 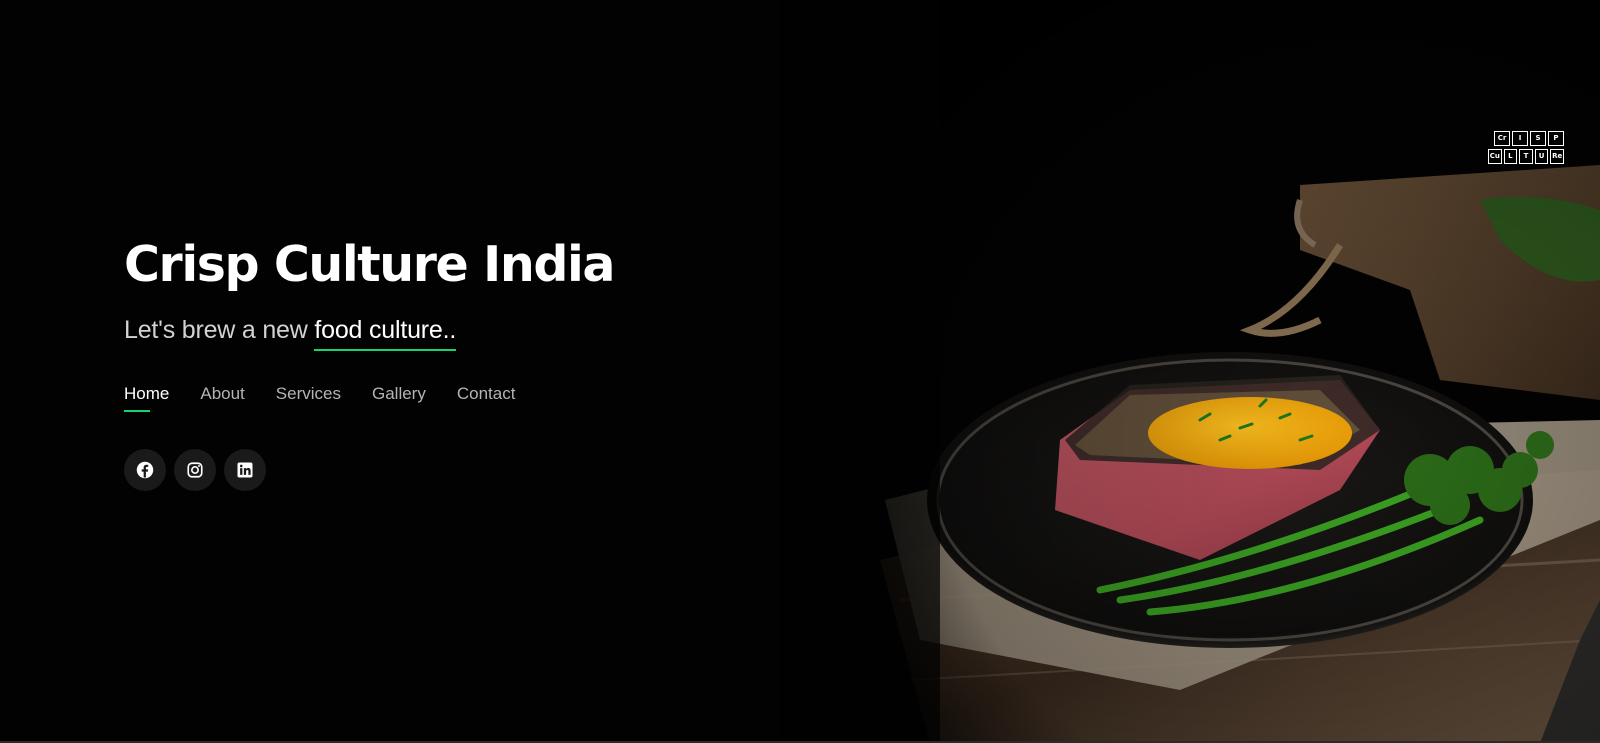 What do you see at coordinates (1541, 156) in the screenshot?
I see `logo-cell: U` at bounding box center [1541, 156].